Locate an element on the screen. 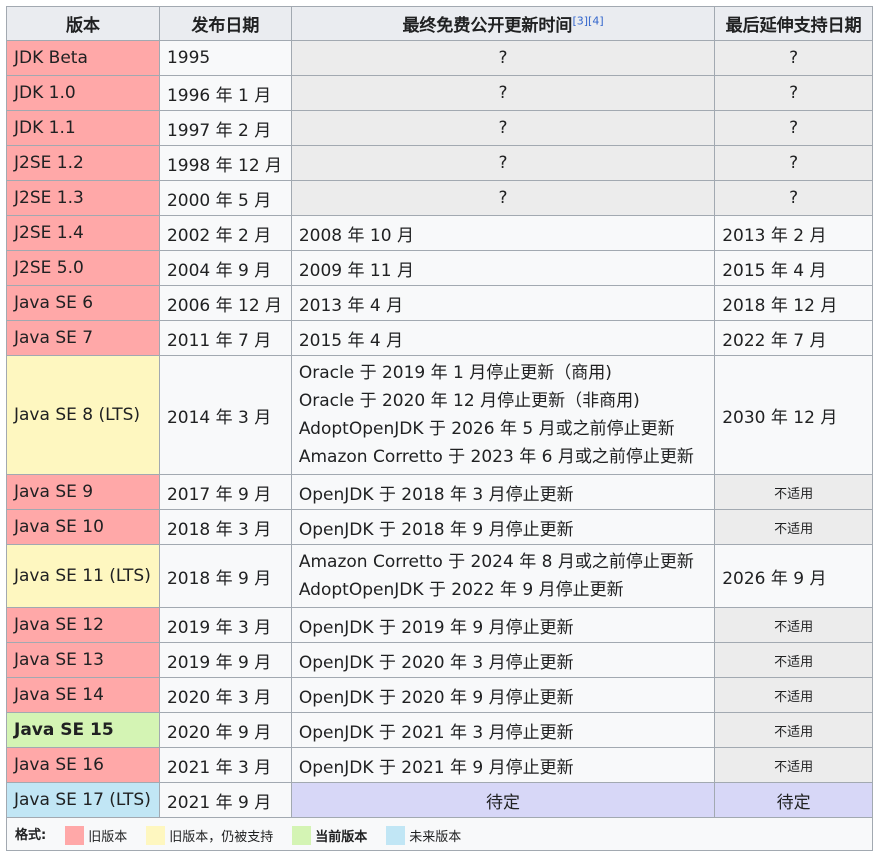 This screenshot has height=856, width=879. release-date-cell: 2021 年 3 月 is located at coordinates (225, 765).